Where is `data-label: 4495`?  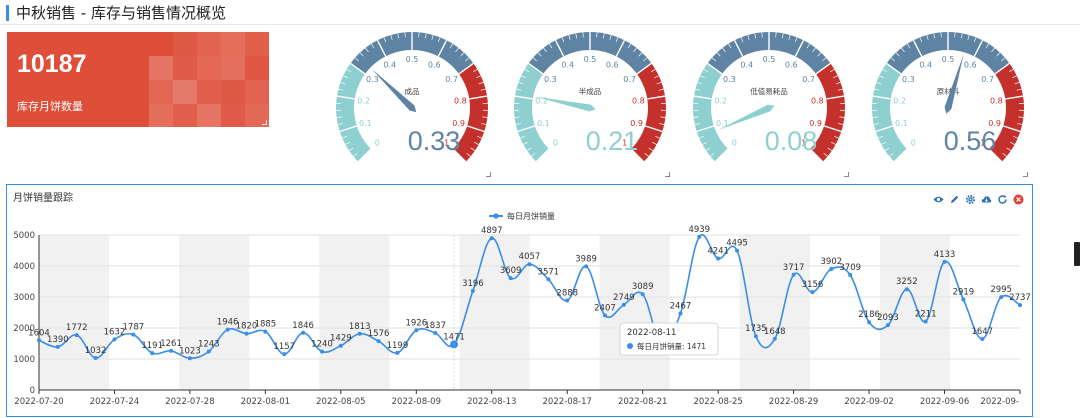
data-label: 4495 is located at coordinates (737, 244).